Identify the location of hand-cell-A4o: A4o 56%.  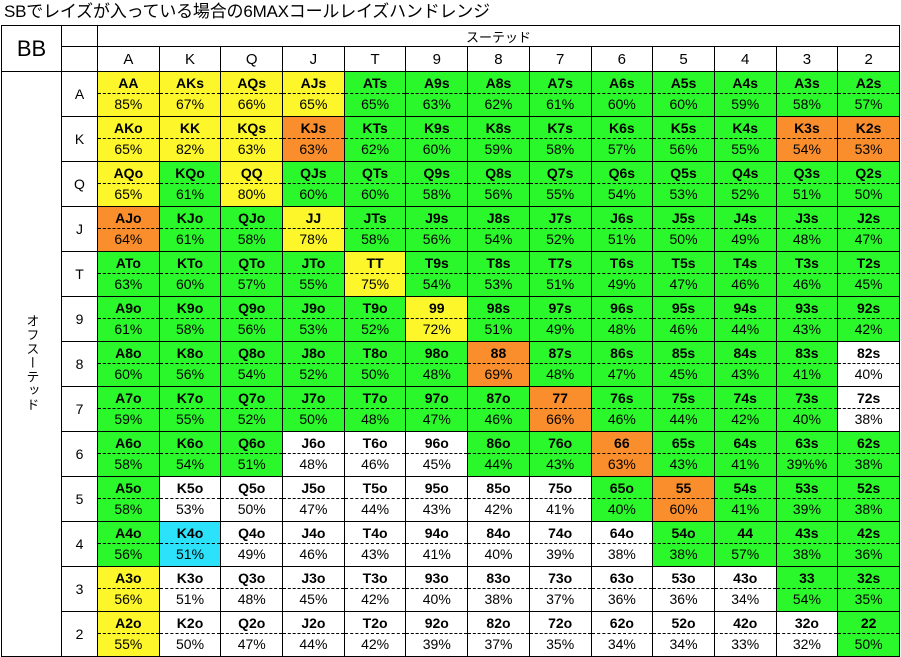
(128, 544).